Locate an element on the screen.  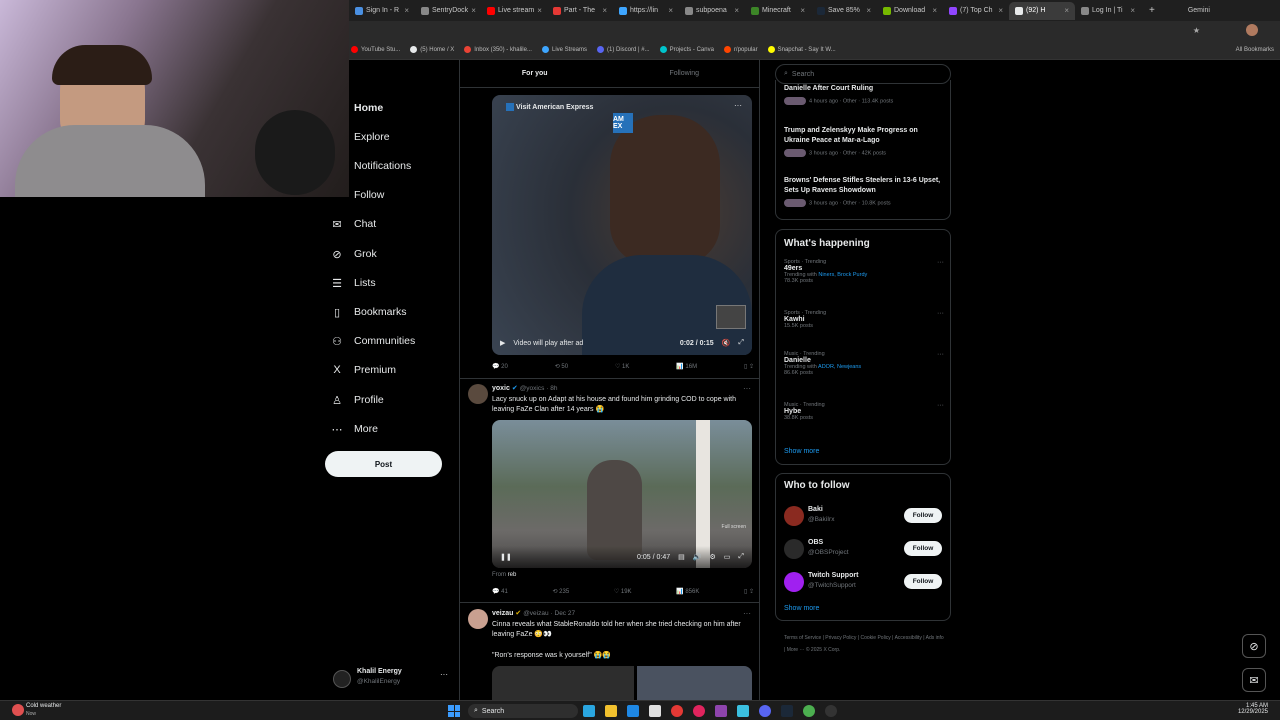
like-button: ♡ 1K is located at coordinates (622, 366).